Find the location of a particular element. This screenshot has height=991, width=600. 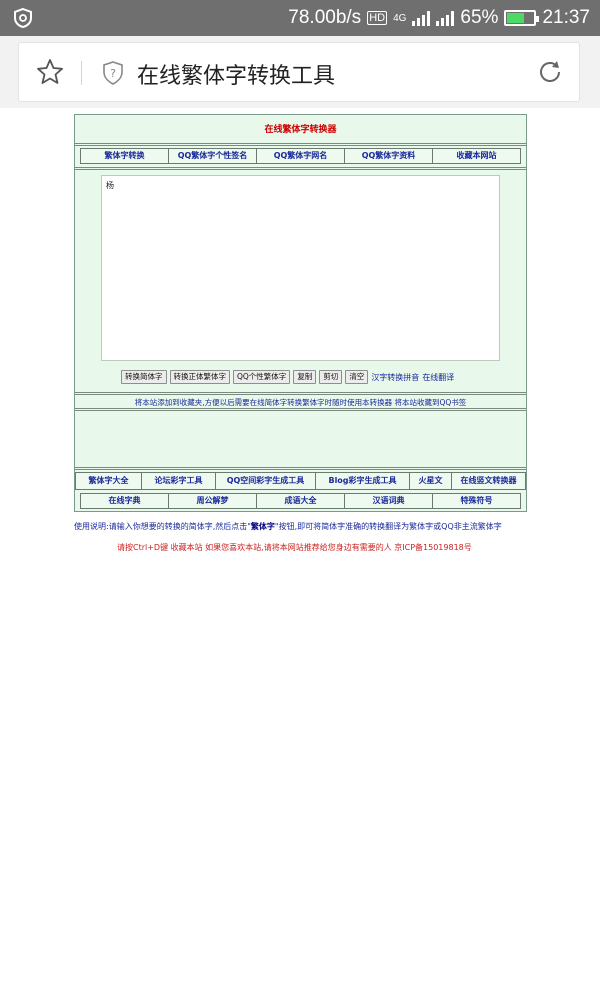

usage-text-1: 使用说明:请输入你想要的转换的简体字,然后点击" is located at coordinates (162, 526).